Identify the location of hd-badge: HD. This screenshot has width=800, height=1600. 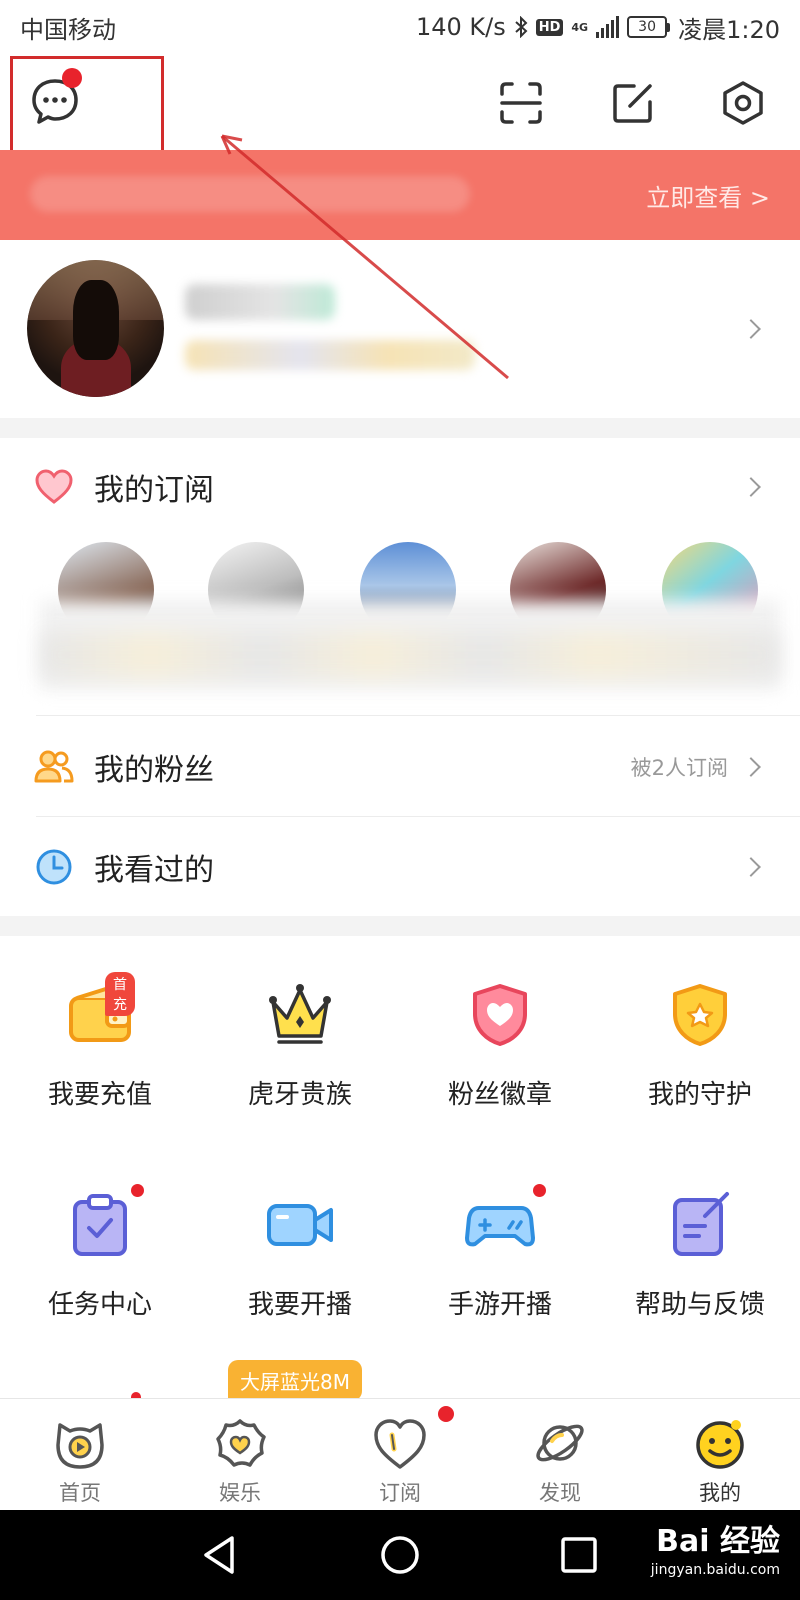
(549, 27).